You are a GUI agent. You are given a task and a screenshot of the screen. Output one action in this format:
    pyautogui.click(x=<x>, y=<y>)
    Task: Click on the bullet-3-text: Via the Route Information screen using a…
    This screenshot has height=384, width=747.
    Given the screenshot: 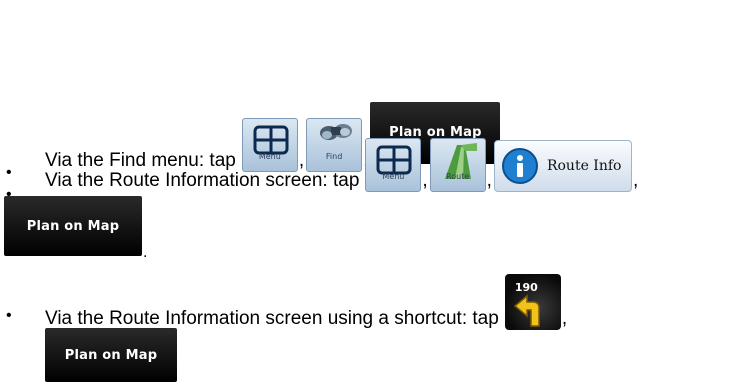 What is the action you would take?
    pyautogui.click(x=272, y=318)
    